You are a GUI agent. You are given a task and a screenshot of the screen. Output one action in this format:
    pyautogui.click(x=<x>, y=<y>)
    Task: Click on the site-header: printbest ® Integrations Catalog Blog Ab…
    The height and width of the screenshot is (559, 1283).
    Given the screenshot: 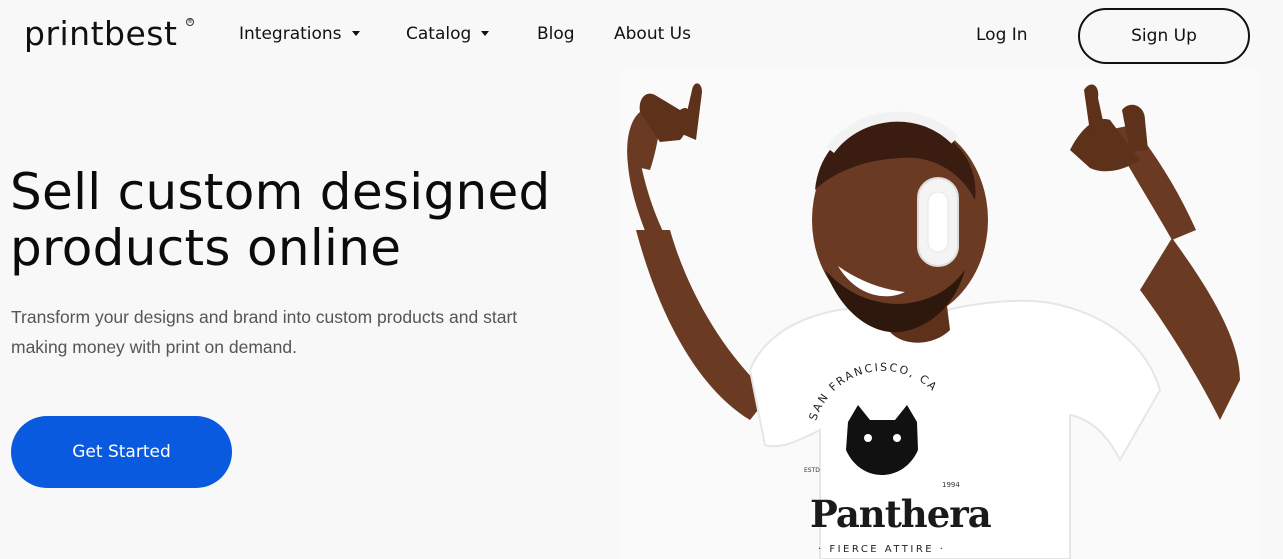 What is the action you would take?
    pyautogui.click(x=641, y=35)
    